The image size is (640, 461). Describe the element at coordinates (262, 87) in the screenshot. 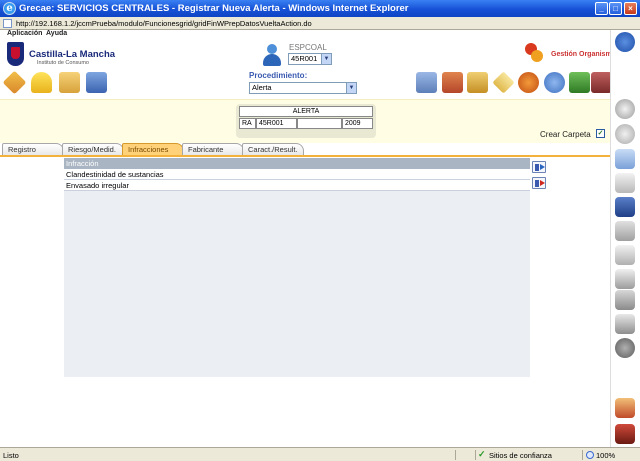

I see `procedimiento-value: Alerta` at that location.